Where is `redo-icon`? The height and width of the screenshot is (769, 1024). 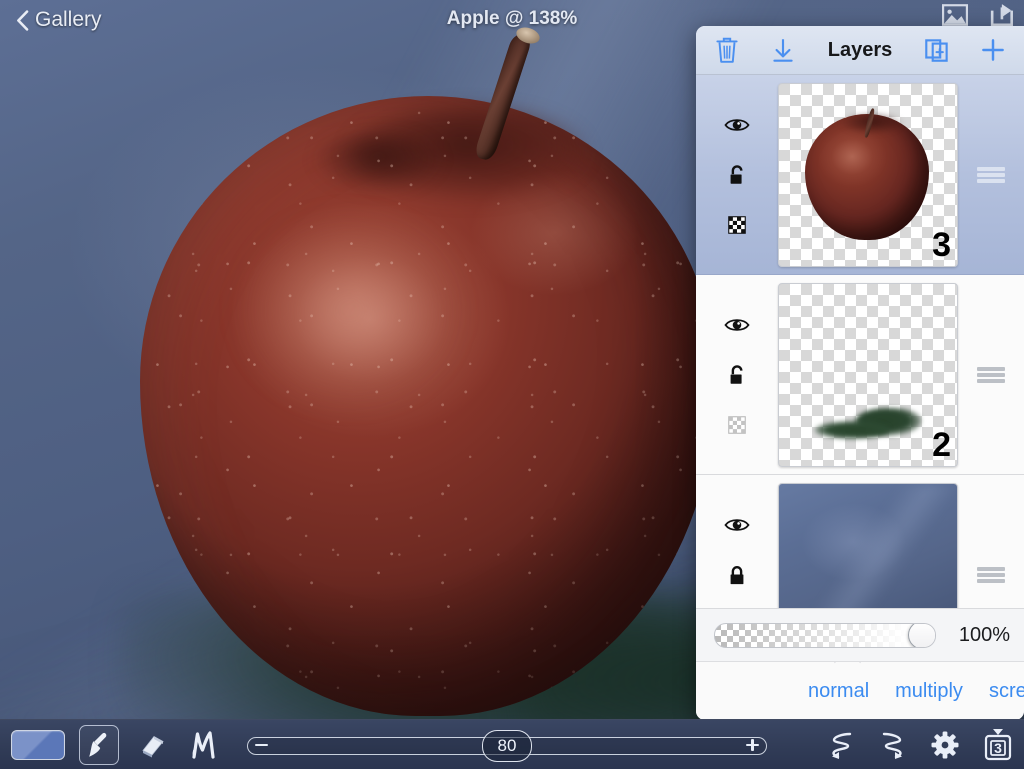
redo-icon is located at coordinates (893, 745).